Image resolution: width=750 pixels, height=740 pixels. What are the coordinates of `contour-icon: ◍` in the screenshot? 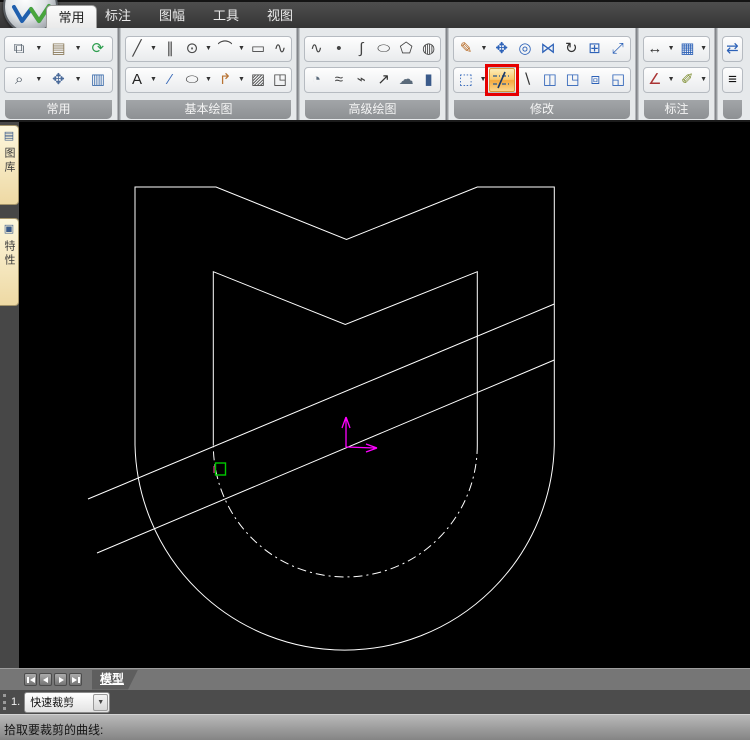 It's located at (429, 49).